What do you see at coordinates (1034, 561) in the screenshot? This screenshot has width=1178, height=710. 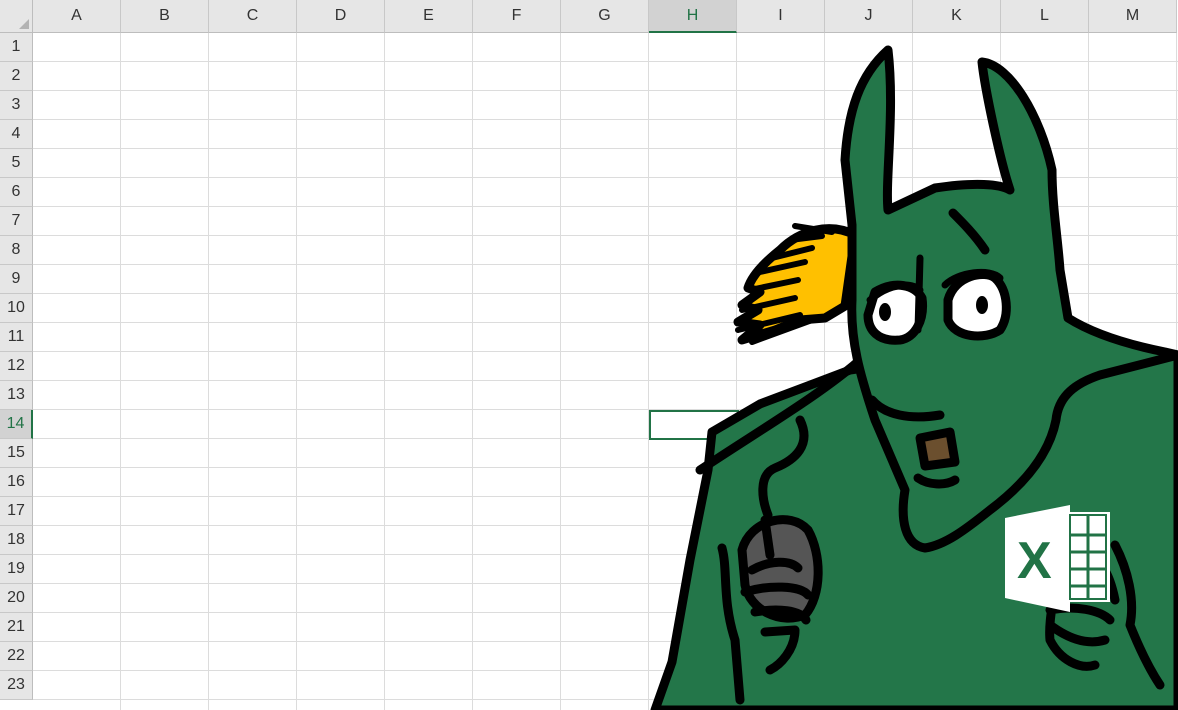 I see `excel-logo-letter: X` at bounding box center [1034, 561].